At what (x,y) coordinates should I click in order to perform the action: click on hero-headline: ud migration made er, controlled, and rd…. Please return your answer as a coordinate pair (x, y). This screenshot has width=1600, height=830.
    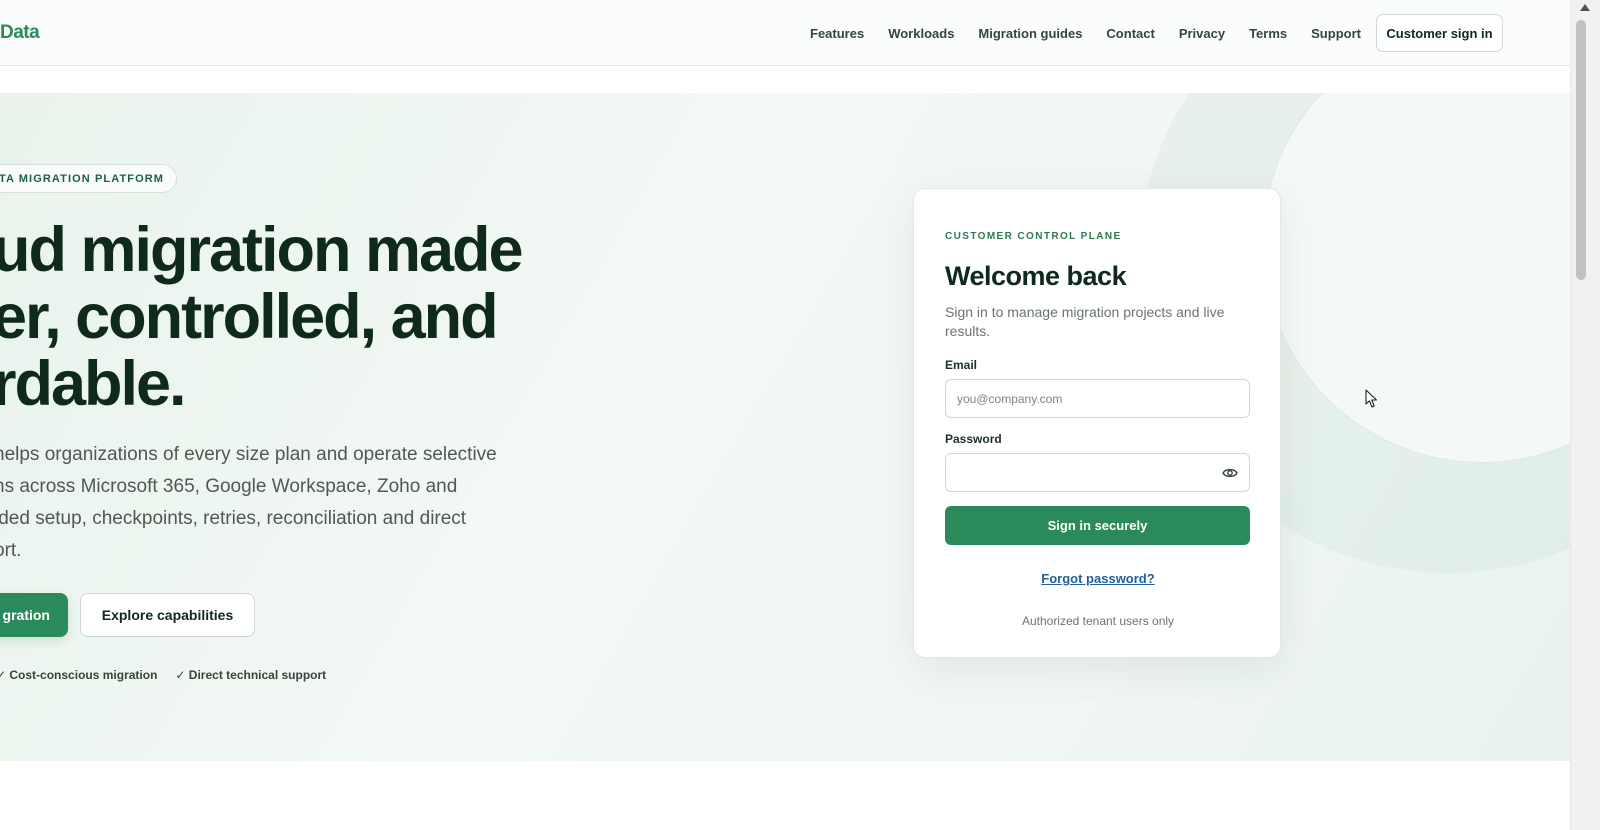
    Looking at the image, I should click on (276, 317).